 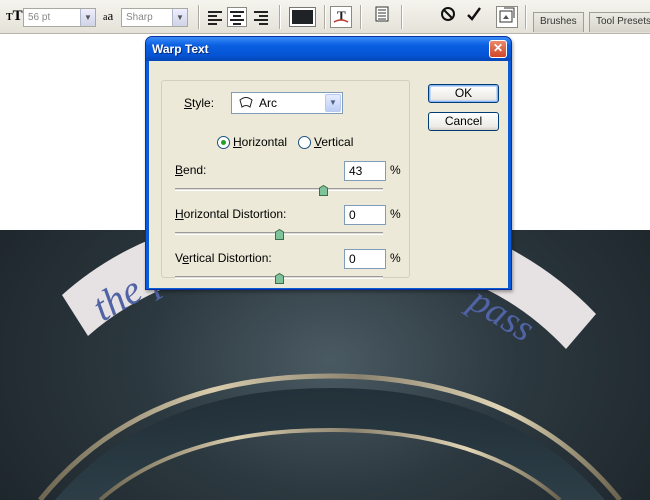 I want to click on antialias-select: Sharp ▼, so click(x=154, y=17).